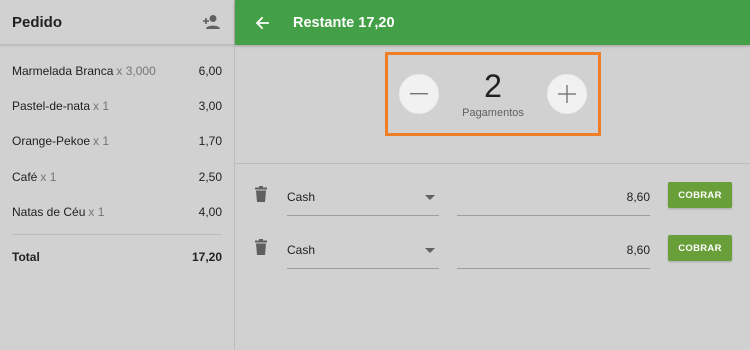  I want to click on payments-count: 2, so click(493, 86).